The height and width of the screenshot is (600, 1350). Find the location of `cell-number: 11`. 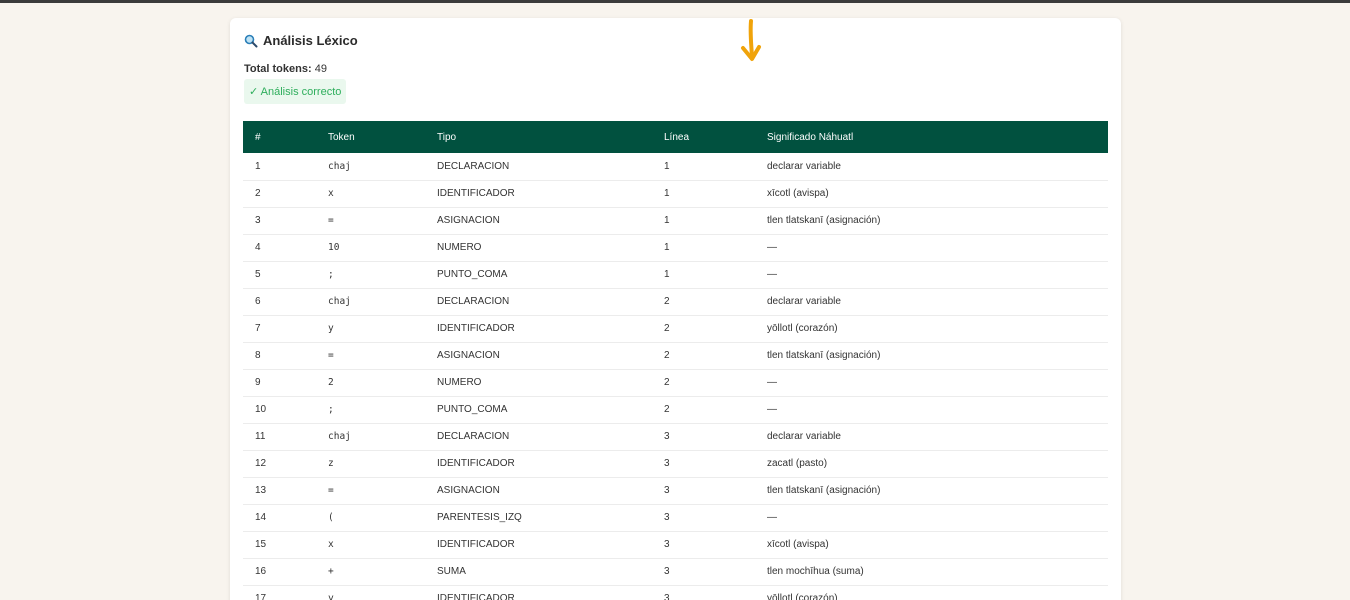

cell-number: 11 is located at coordinates (260, 436).